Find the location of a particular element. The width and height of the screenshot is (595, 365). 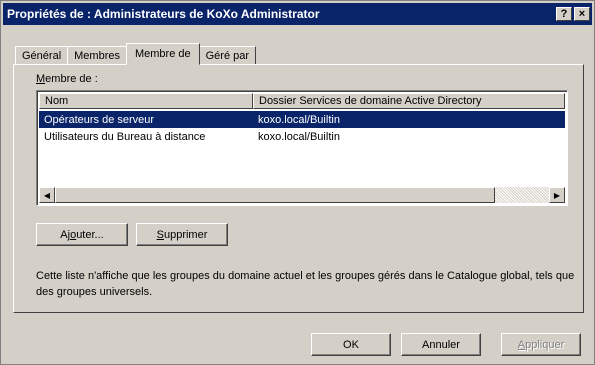

tab-managed-by: Géré par is located at coordinates (227, 55).